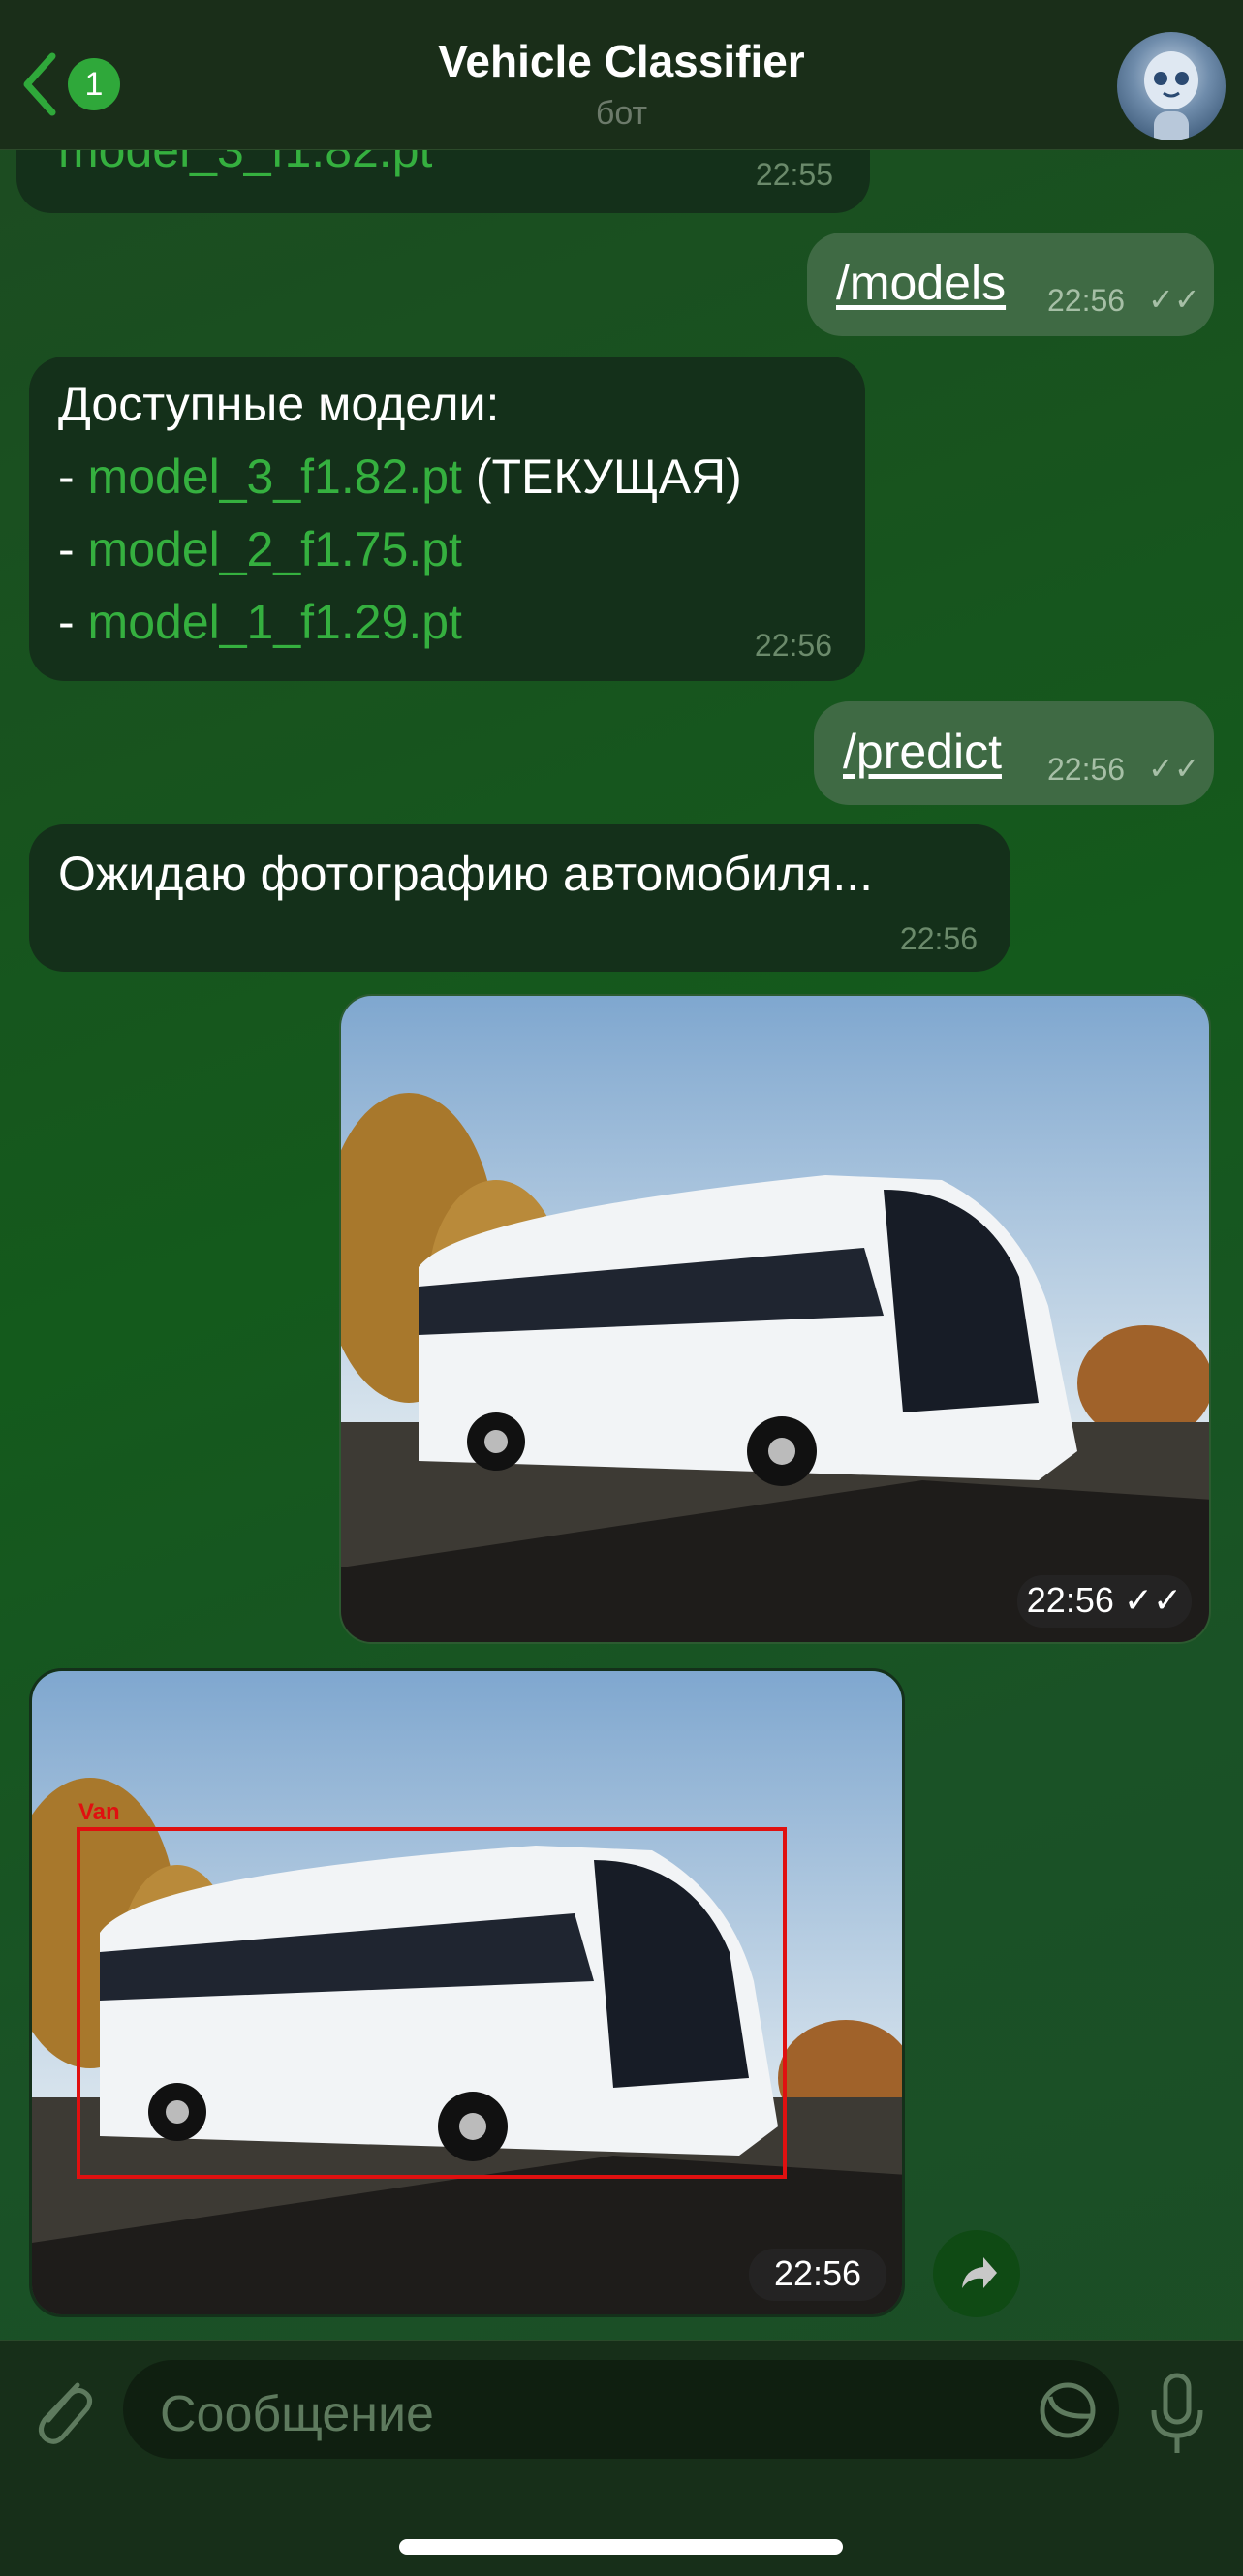 The height and width of the screenshot is (2576, 1243). I want to click on paperclip-icon, so click(63, 2412).